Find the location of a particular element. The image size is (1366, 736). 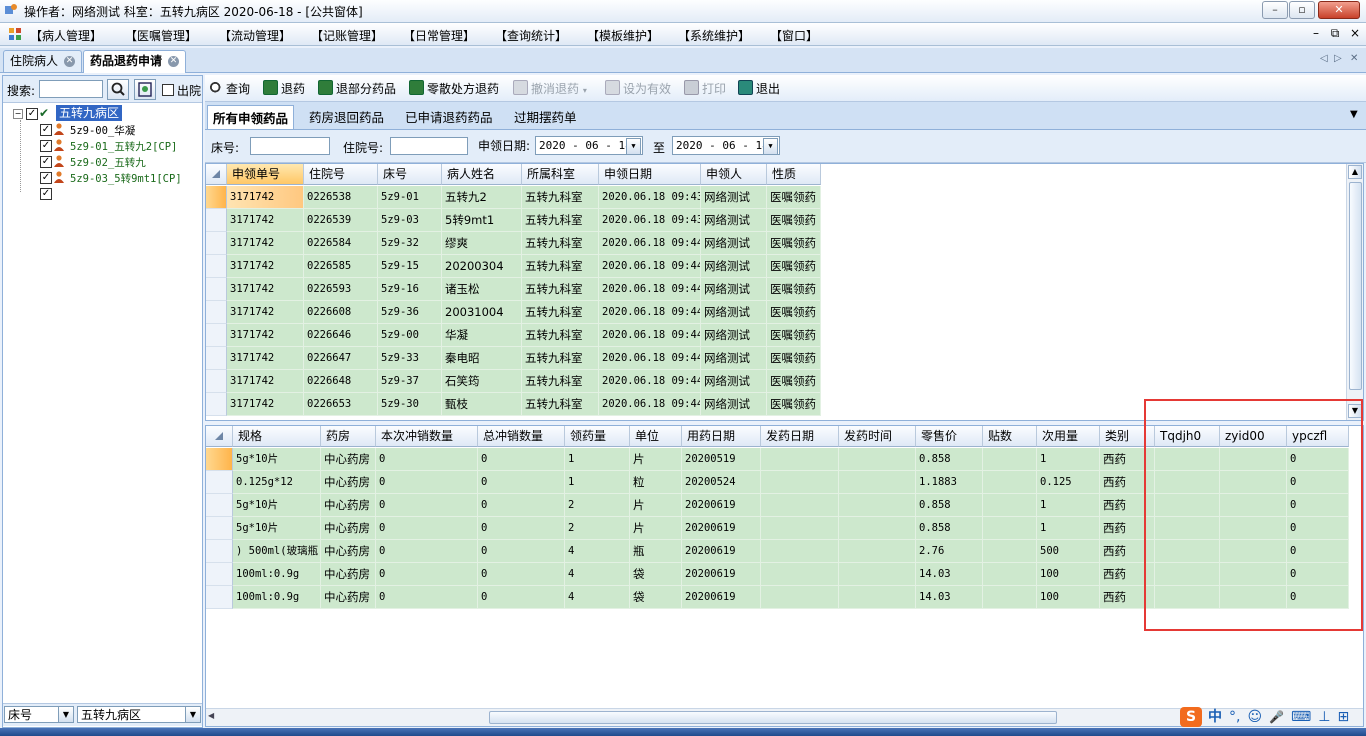

table-cell: 5z9-32 is located at coordinates (410, 243).